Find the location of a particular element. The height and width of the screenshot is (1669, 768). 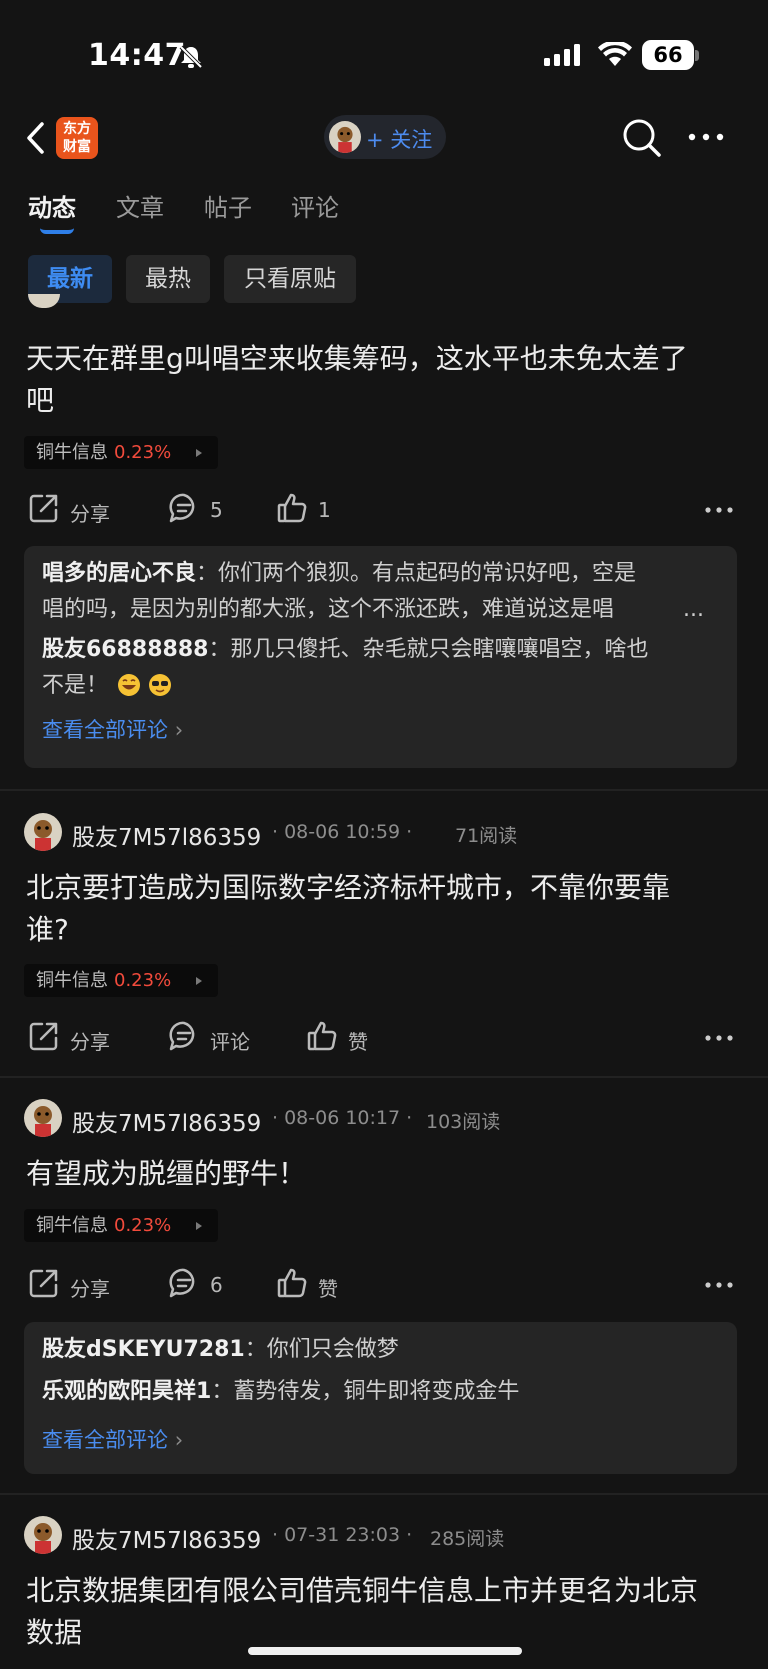

post-text-line: 吧 is located at coordinates (40, 400).